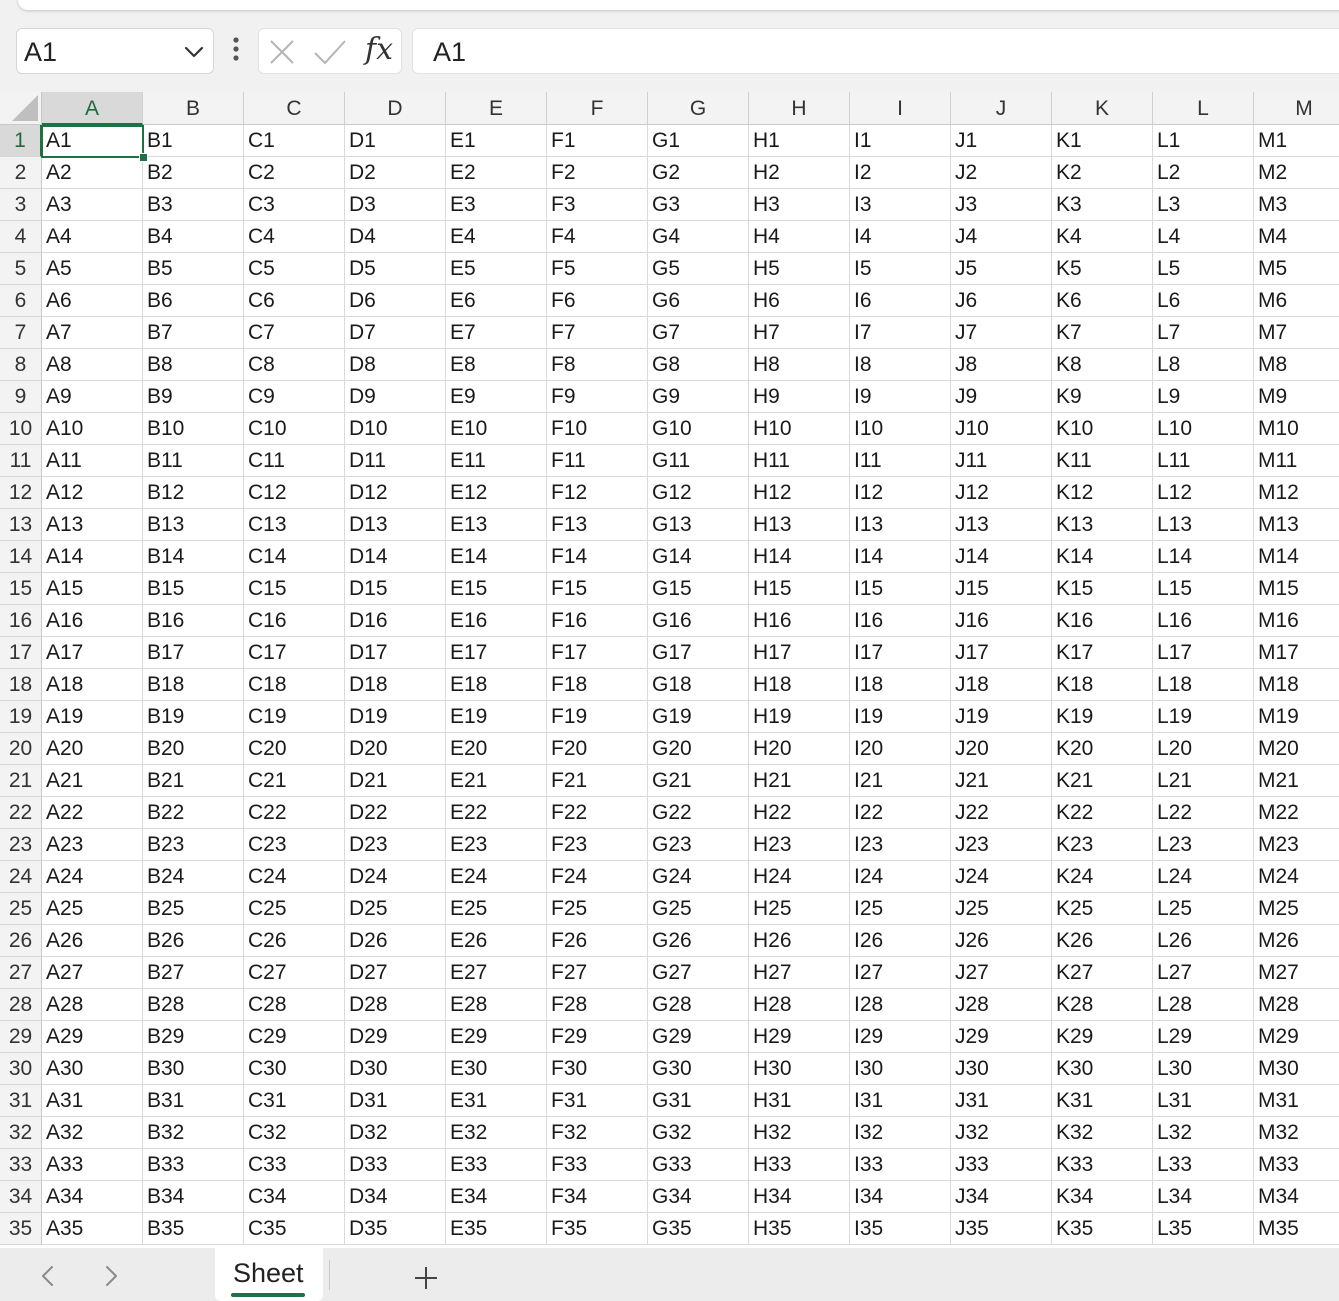  Describe the element at coordinates (193, 429) in the screenshot. I see `cell-b10: B10` at that location.